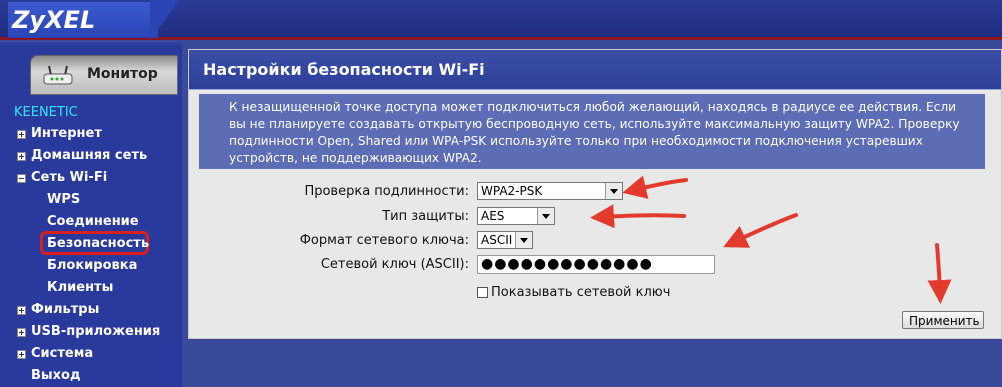 This screenshot has height=387, width=1002. I want to click on sidebar-item-label: Безопасность, so click(98, 243).